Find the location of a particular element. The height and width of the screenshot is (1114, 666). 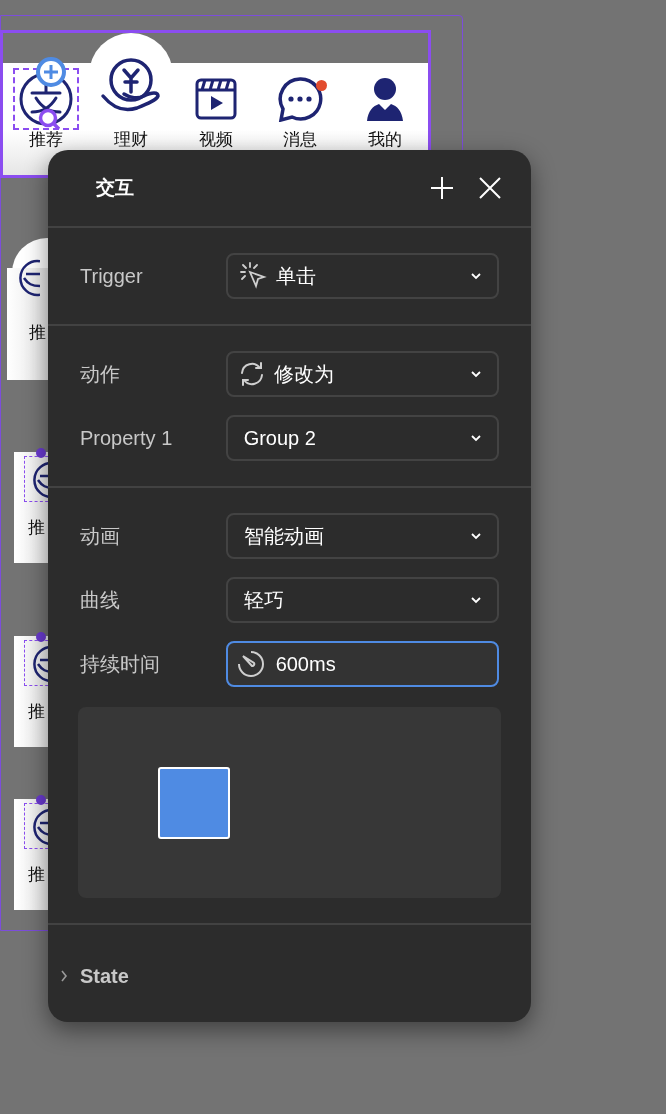

state-section-toggle: State is located at coordinates (94, 976).